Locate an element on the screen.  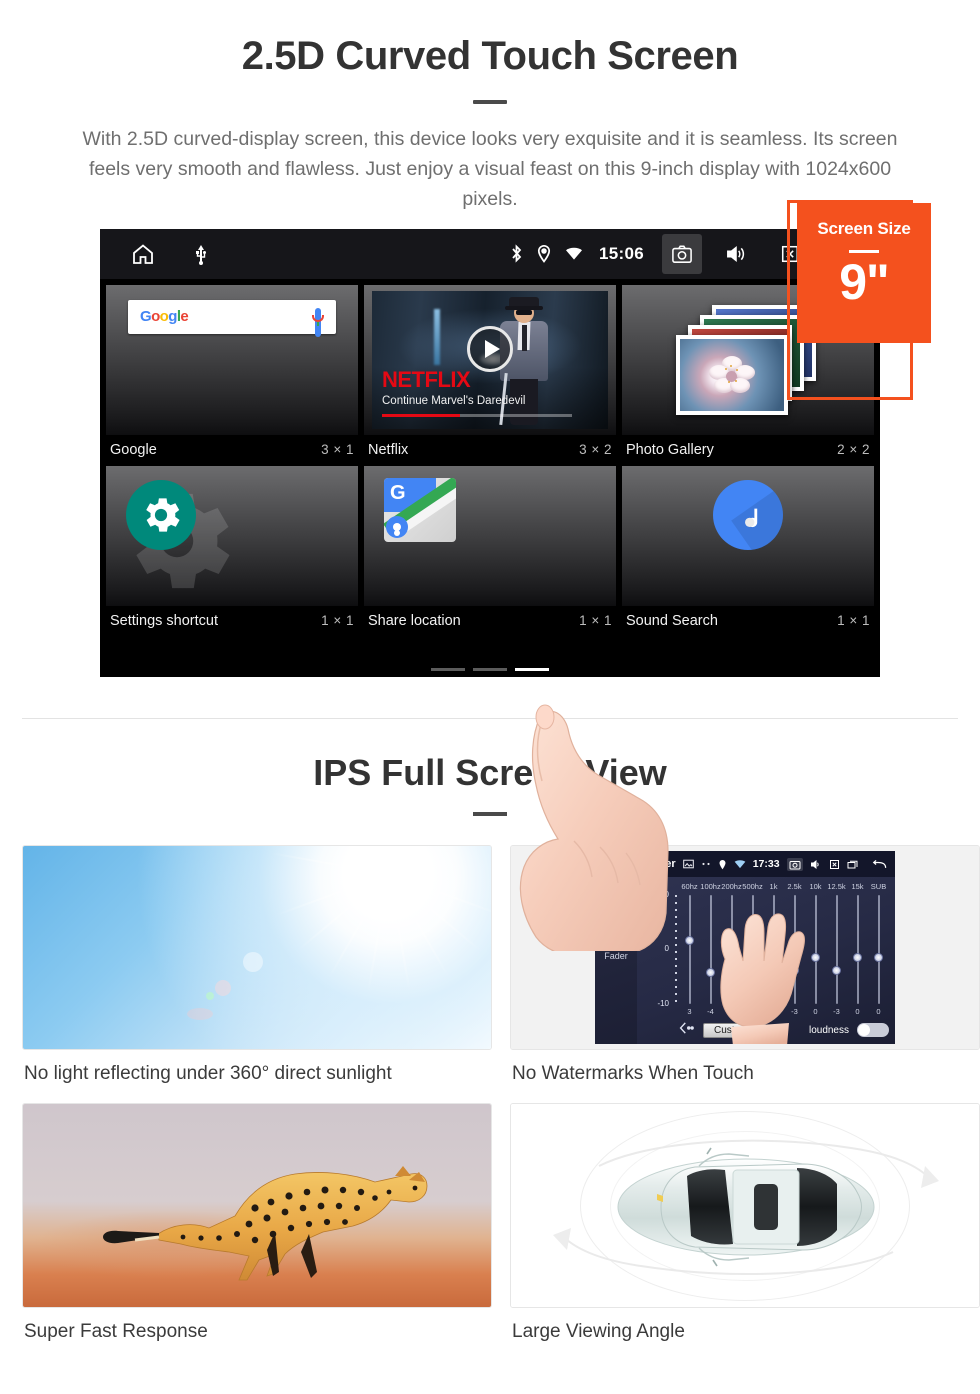
band-label: 200hz is located at coordinates (731, 886).